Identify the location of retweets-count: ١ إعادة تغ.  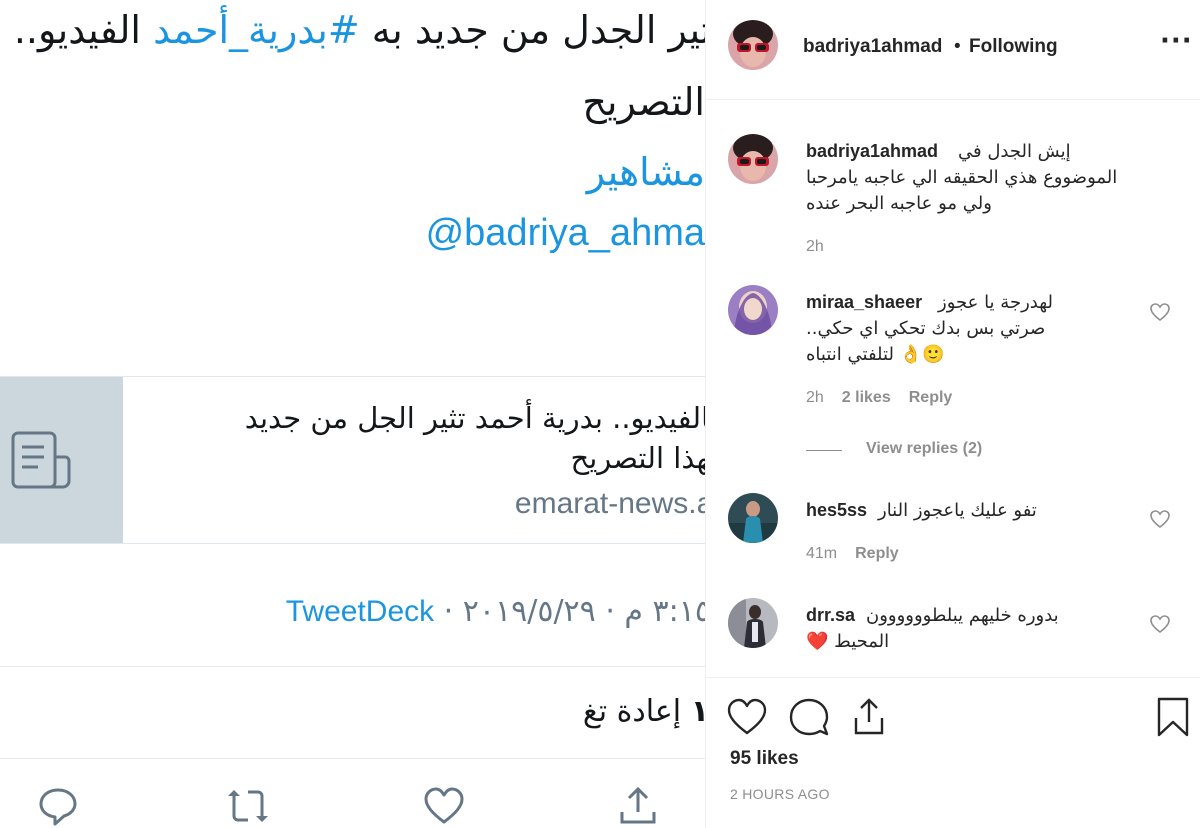
(644, 711).